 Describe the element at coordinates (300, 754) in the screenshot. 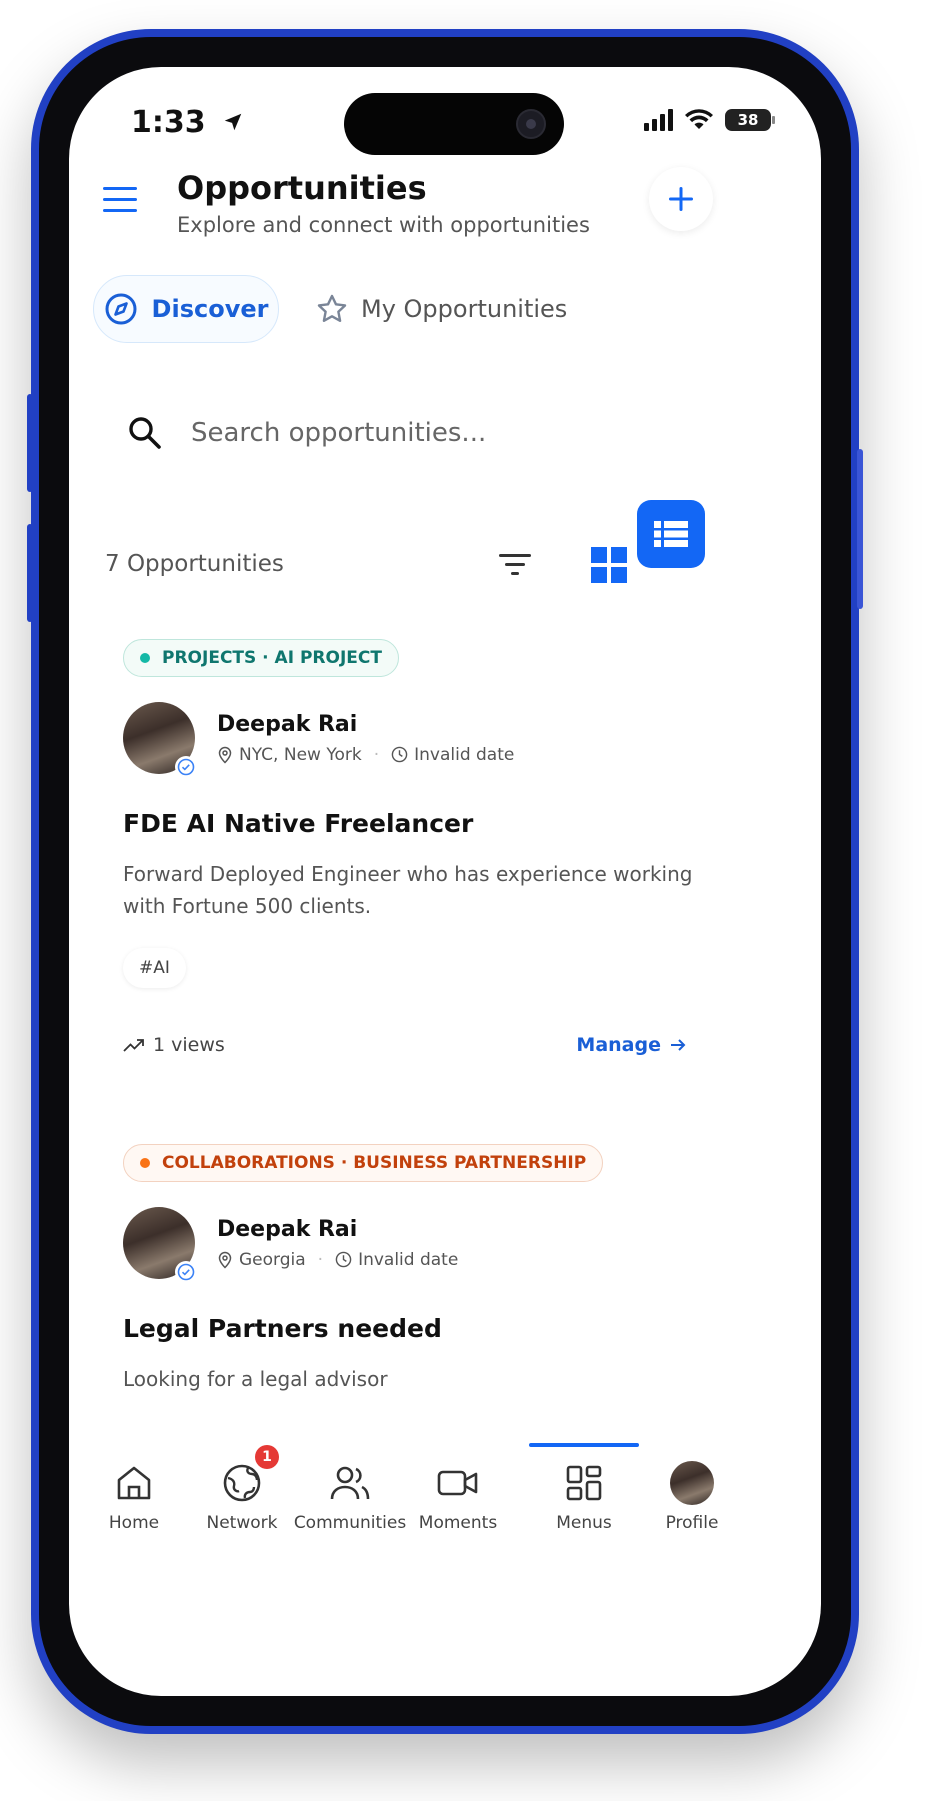

I see `location-text: NYC, New York` at that location.